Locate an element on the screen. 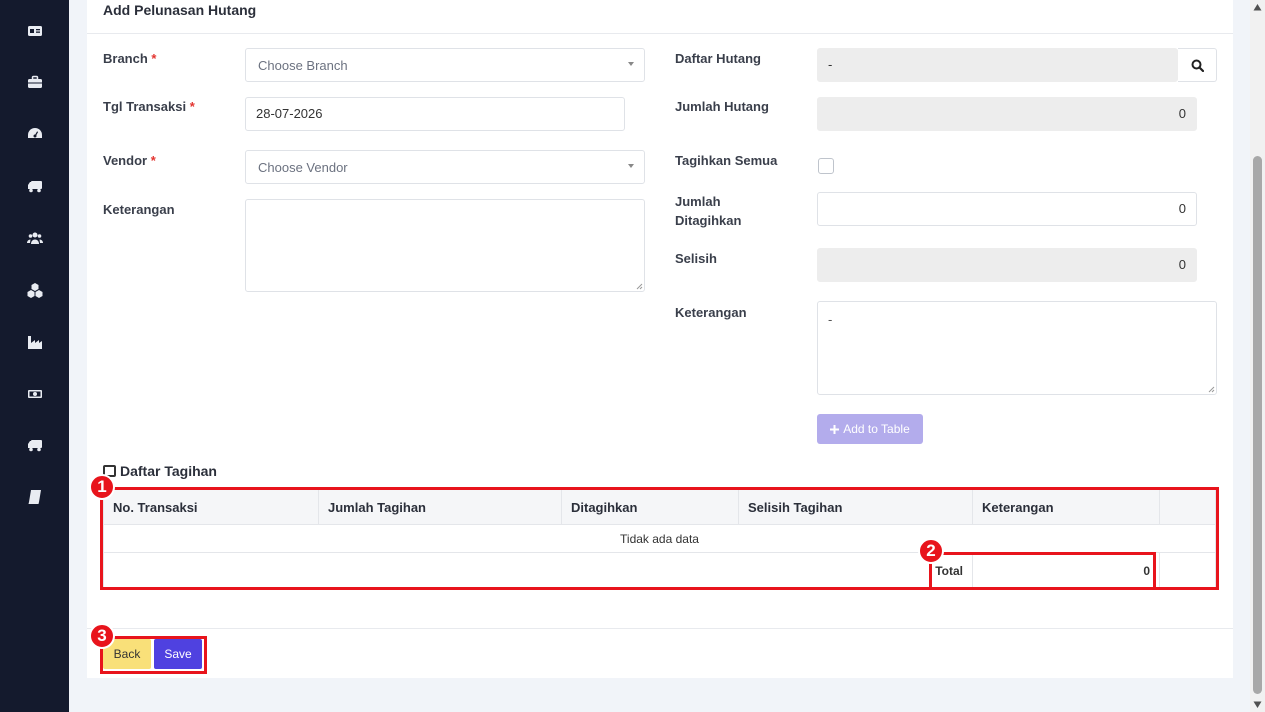 This screenshot has height=712, width=1265. users-icon is located at coordinates (35, 238).